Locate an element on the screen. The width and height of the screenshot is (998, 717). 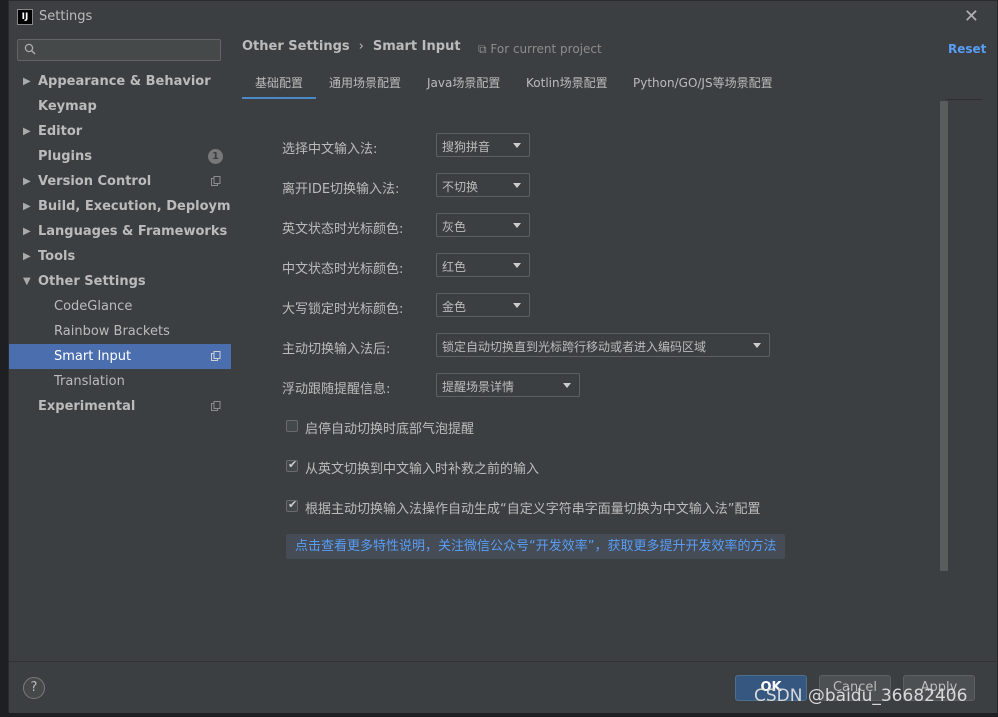
leave-ide-switch-select: 不切换 is located at coordinates (483, 185).